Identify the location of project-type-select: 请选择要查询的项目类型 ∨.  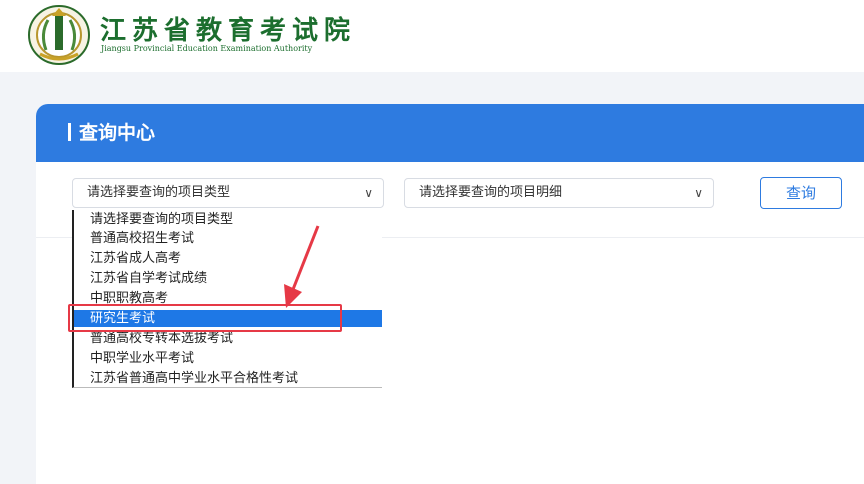
(228, 193).